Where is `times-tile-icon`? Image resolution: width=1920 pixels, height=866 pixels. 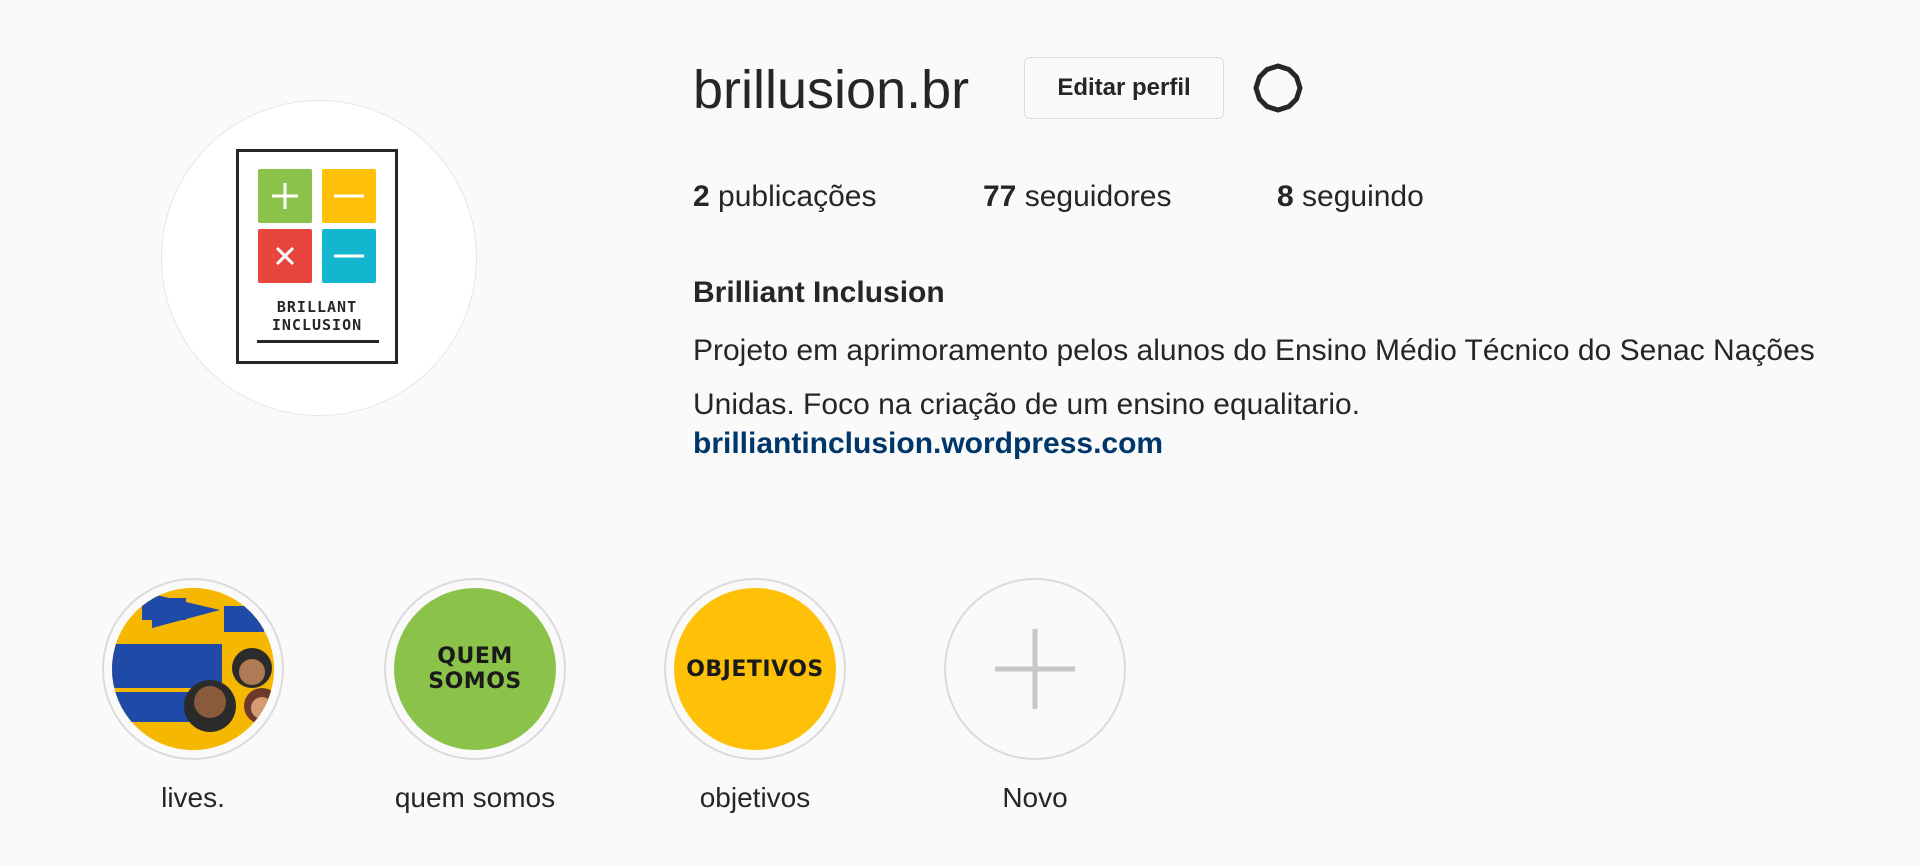
times-tile-icon is located at coordinates (285, 256).